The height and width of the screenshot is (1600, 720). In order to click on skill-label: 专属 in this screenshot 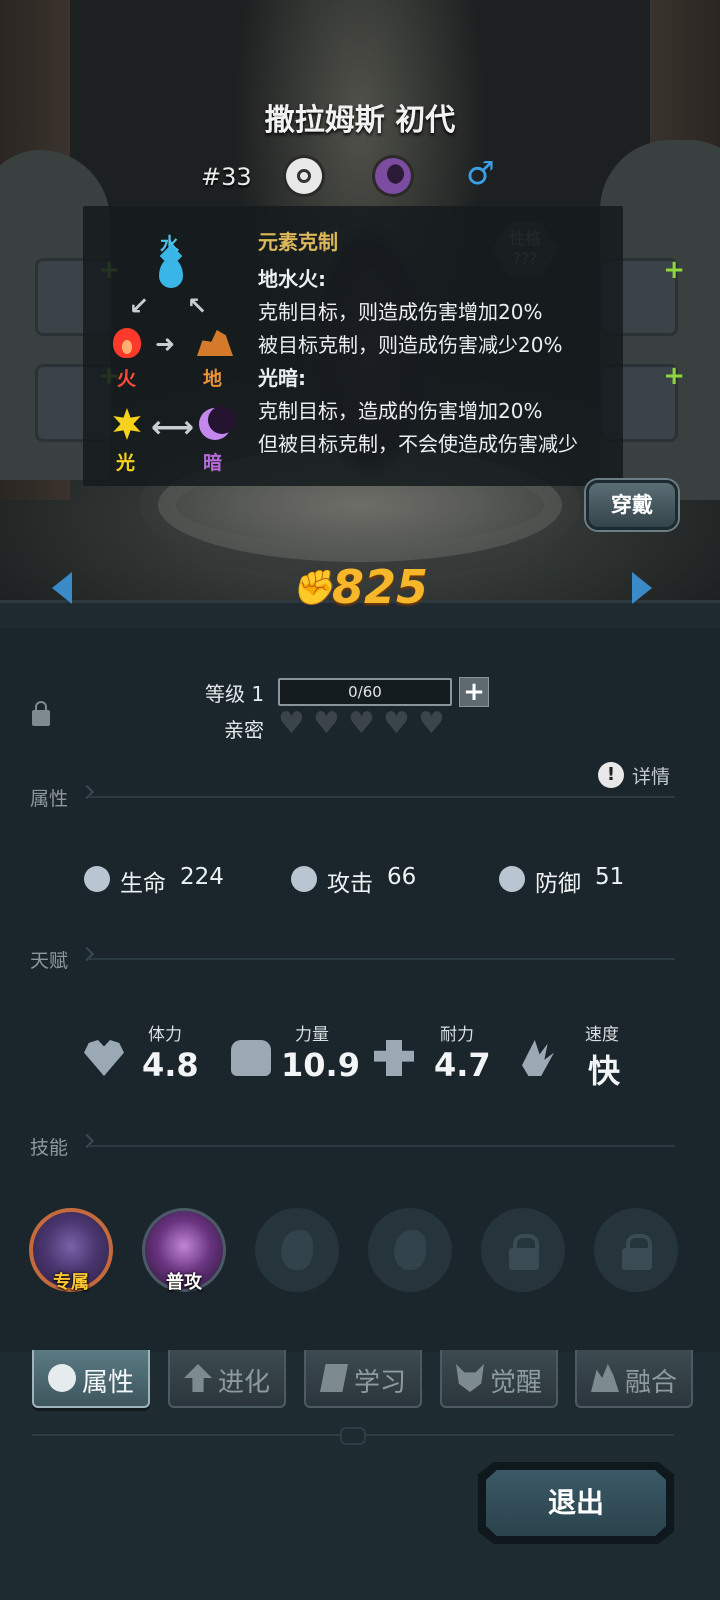, I will do `click(71, 1282)`.